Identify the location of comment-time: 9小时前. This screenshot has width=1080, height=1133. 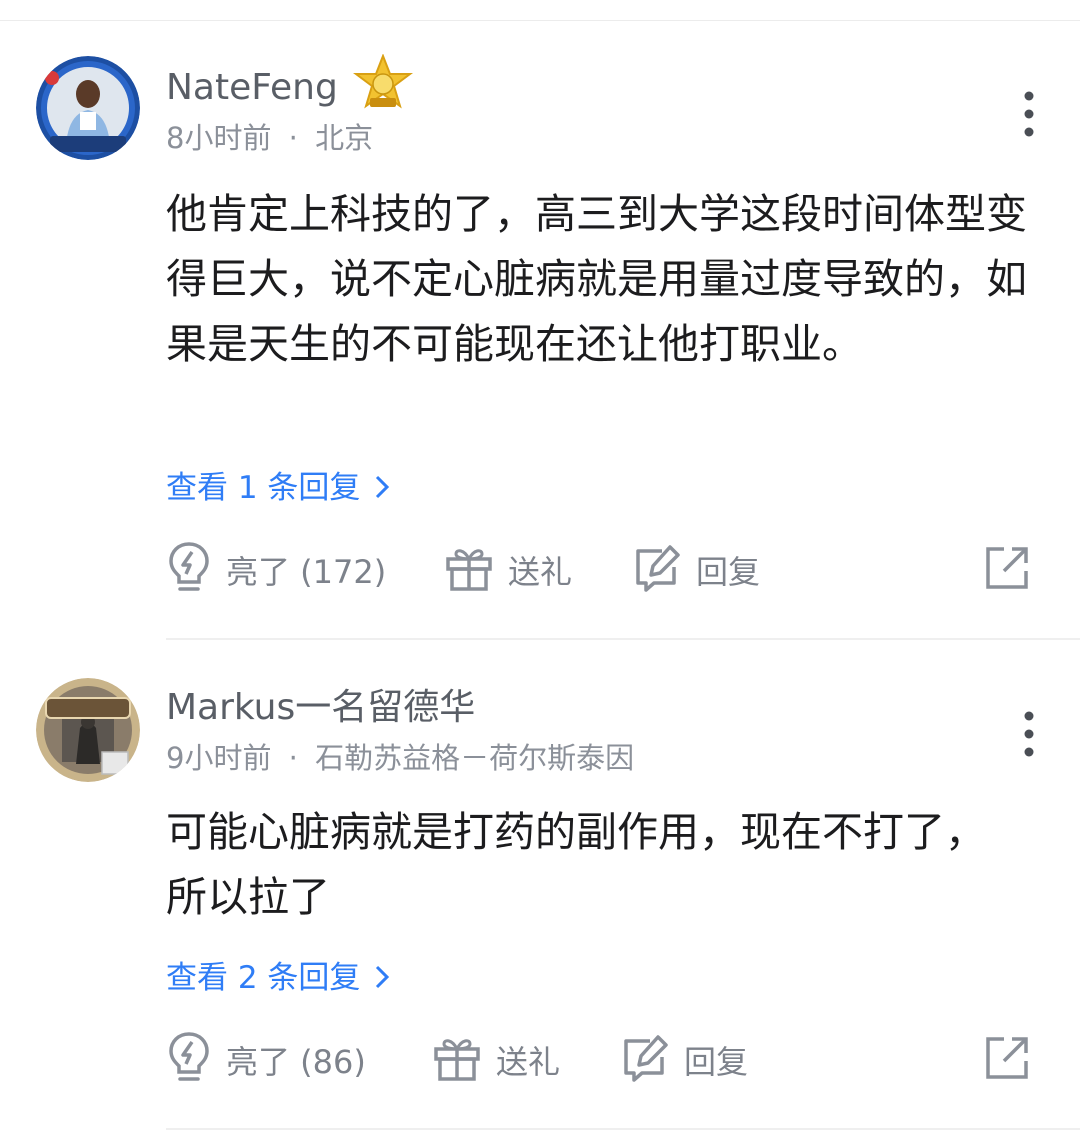
(219, 758).